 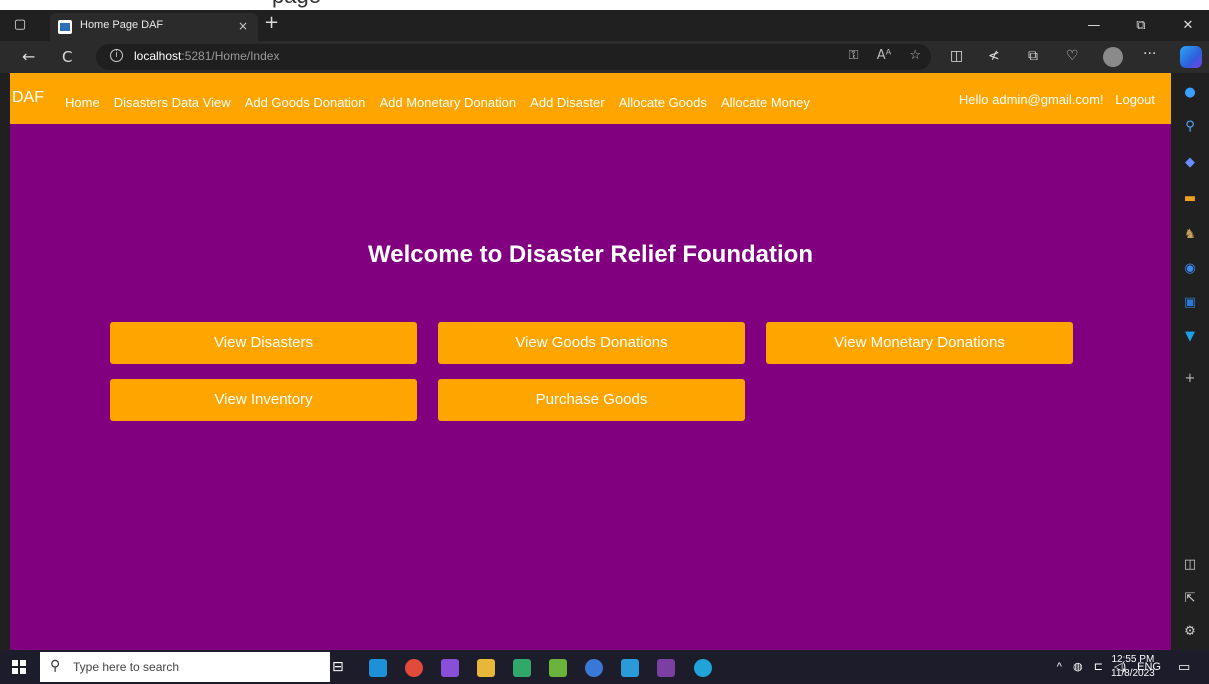 What do you see at coordinates (591, 400) in the screenshot?
I see `purchase-goods-button: Purchase Goods` at bounding box center [591, 400].